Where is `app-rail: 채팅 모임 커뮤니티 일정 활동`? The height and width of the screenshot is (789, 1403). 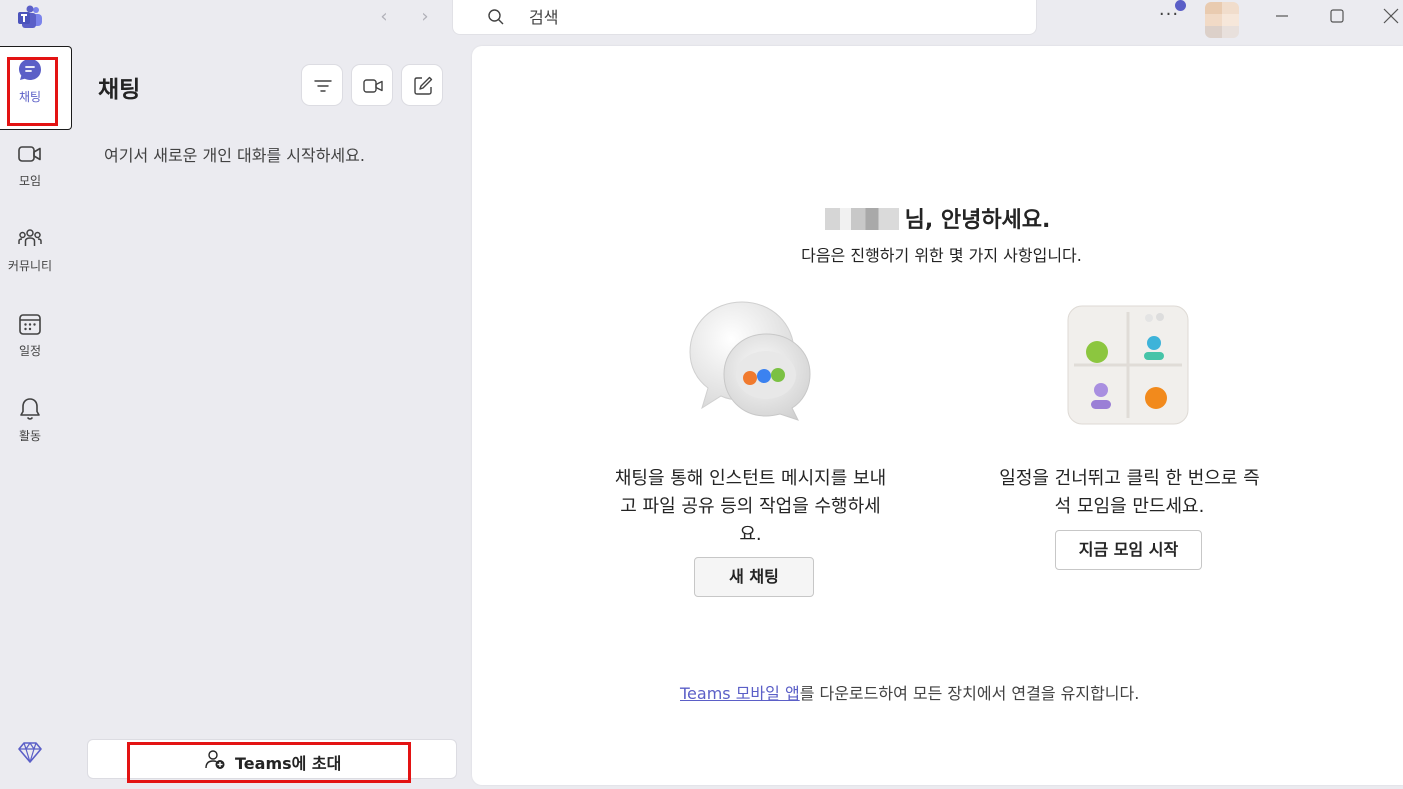 app-rail: 채팅 모임 커뮤니티 일정 활동 is located at coordinates (36, 412).